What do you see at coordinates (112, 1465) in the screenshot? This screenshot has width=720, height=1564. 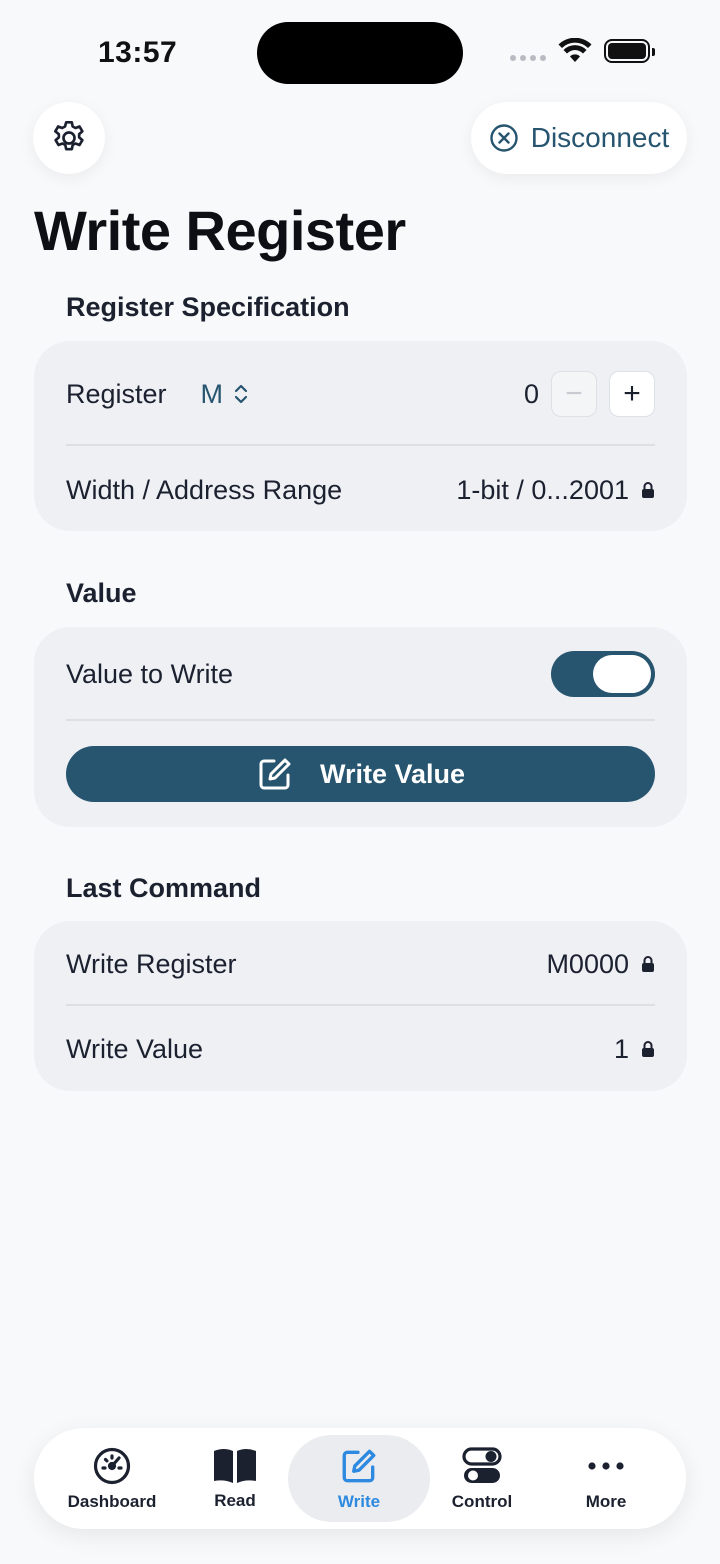 I see `gauge-icon` at bounding box center [112, 1465].